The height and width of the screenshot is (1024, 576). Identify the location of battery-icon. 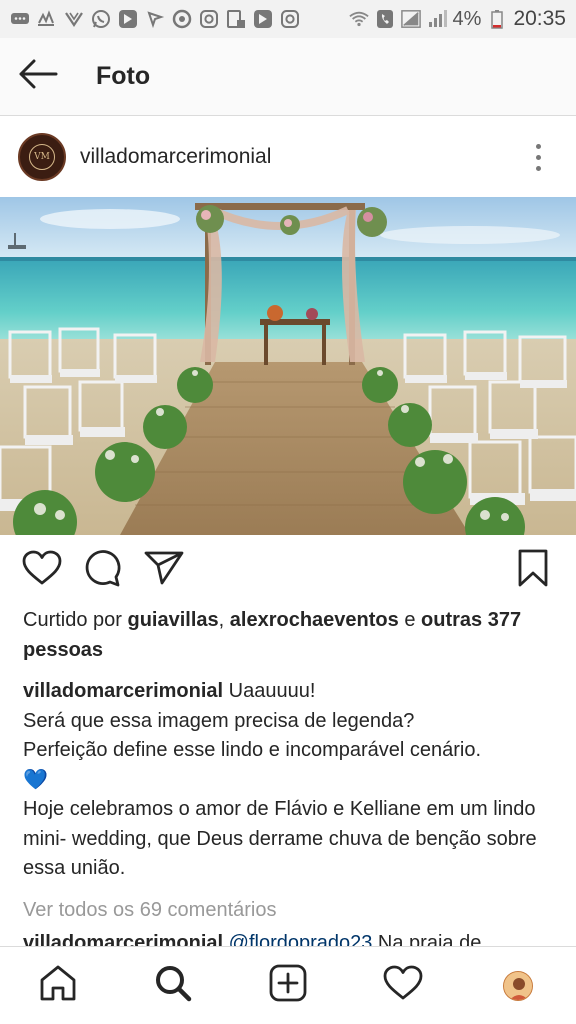
(497, 19).